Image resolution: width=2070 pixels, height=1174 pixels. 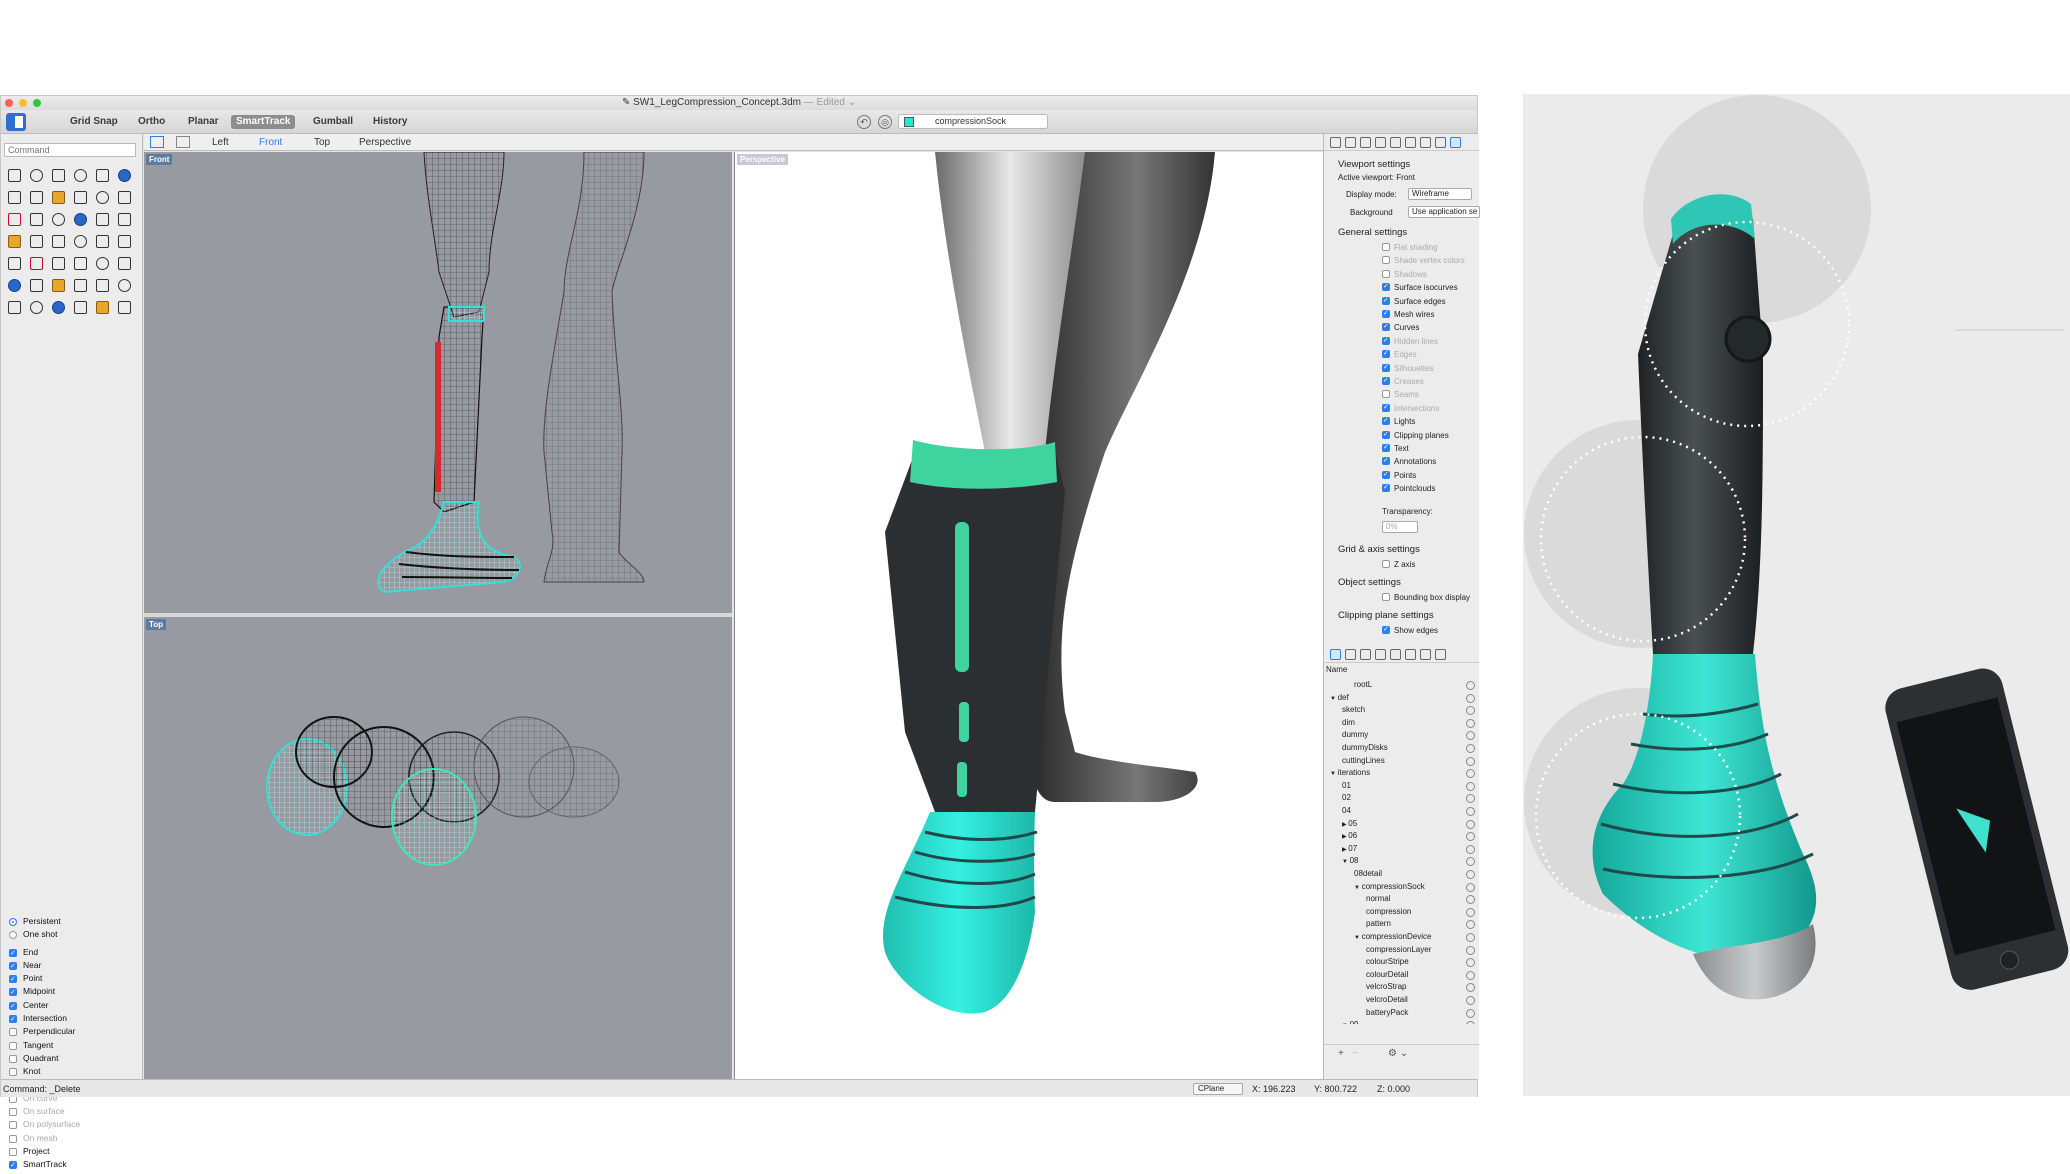 I want to click on notes-tab-icon, so click(x=1425, y=142).